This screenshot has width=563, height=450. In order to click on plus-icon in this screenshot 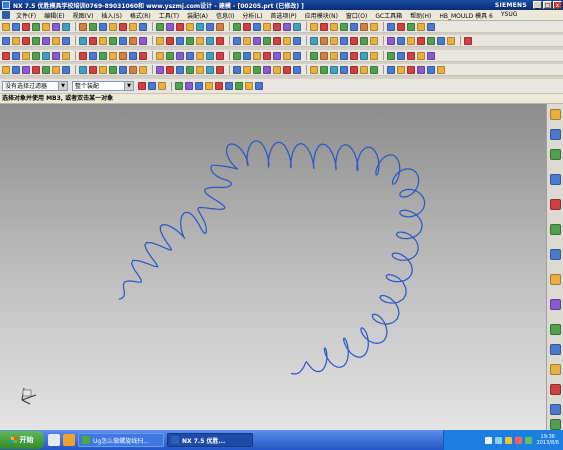, I will do `click(239, 86)`.